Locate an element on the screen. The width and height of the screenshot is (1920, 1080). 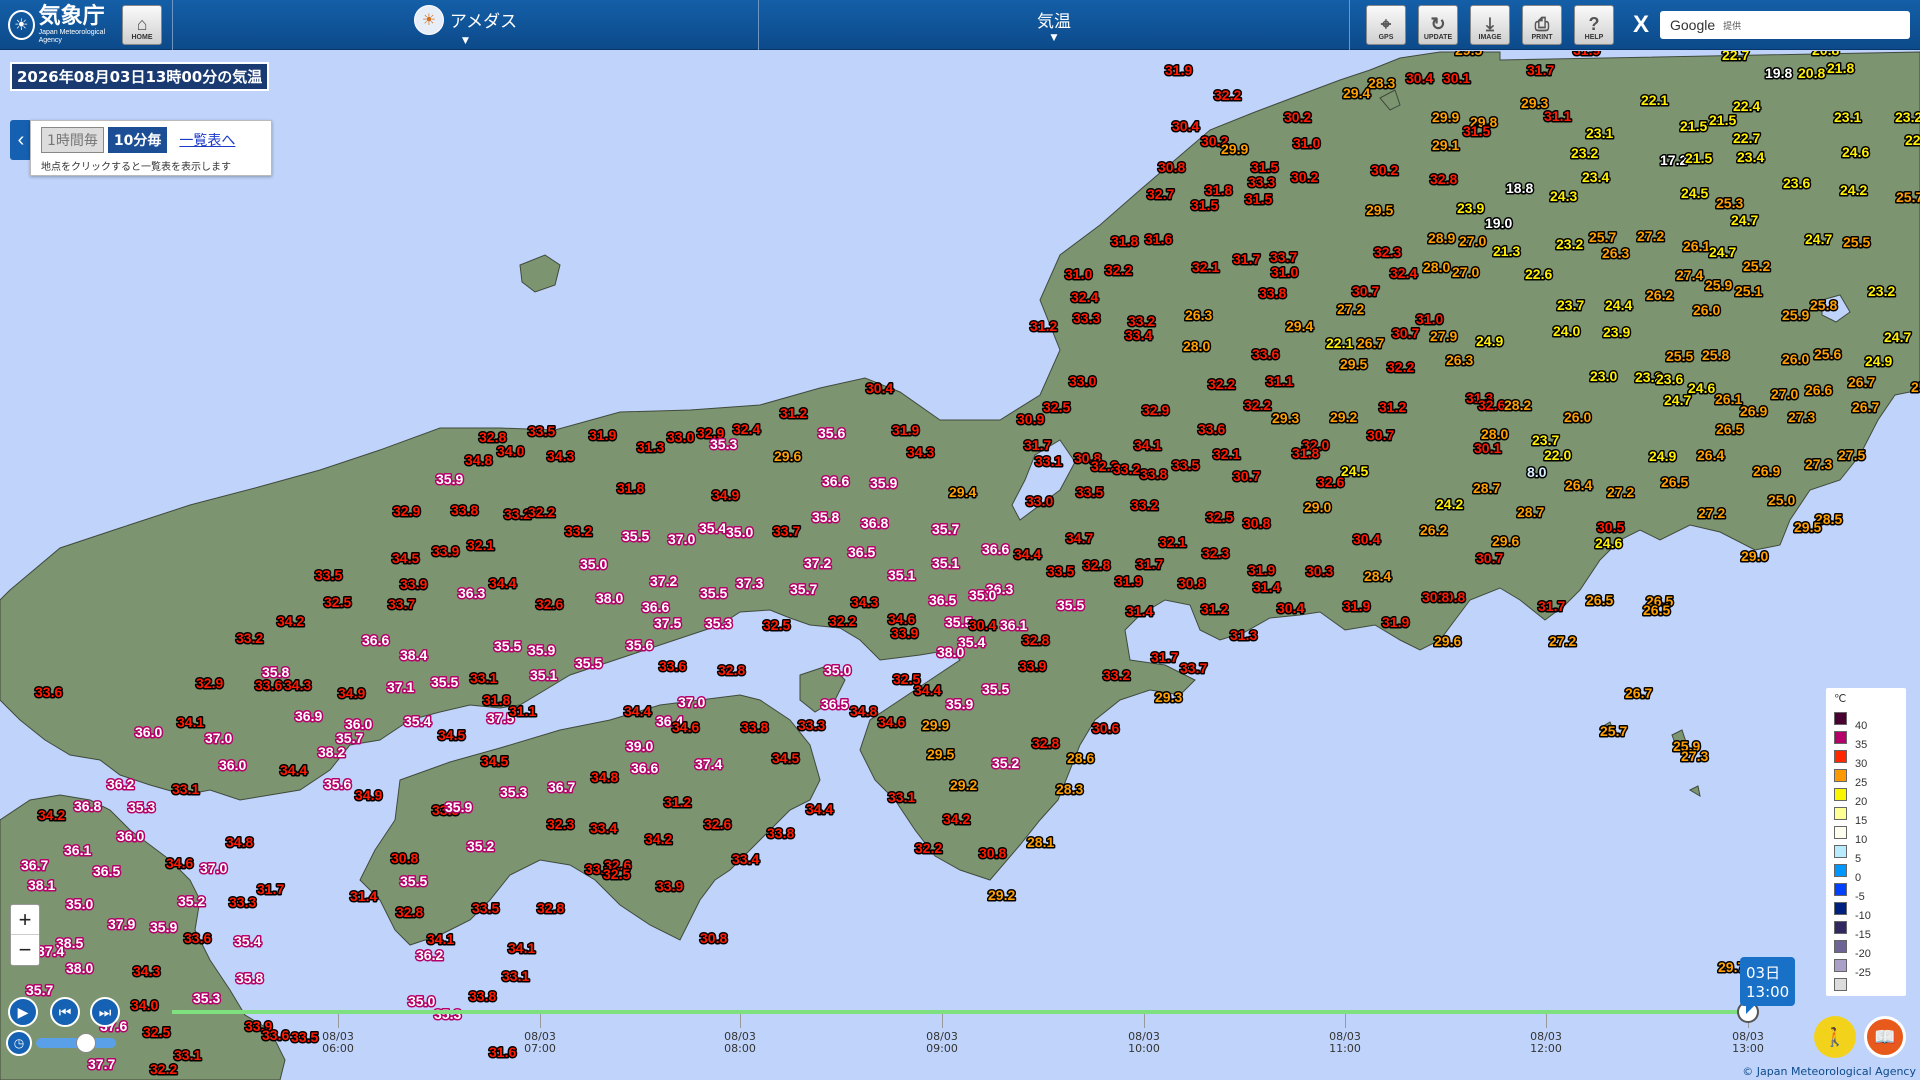
station-temperature: 31.5 is located at coordinates (1205, 205).